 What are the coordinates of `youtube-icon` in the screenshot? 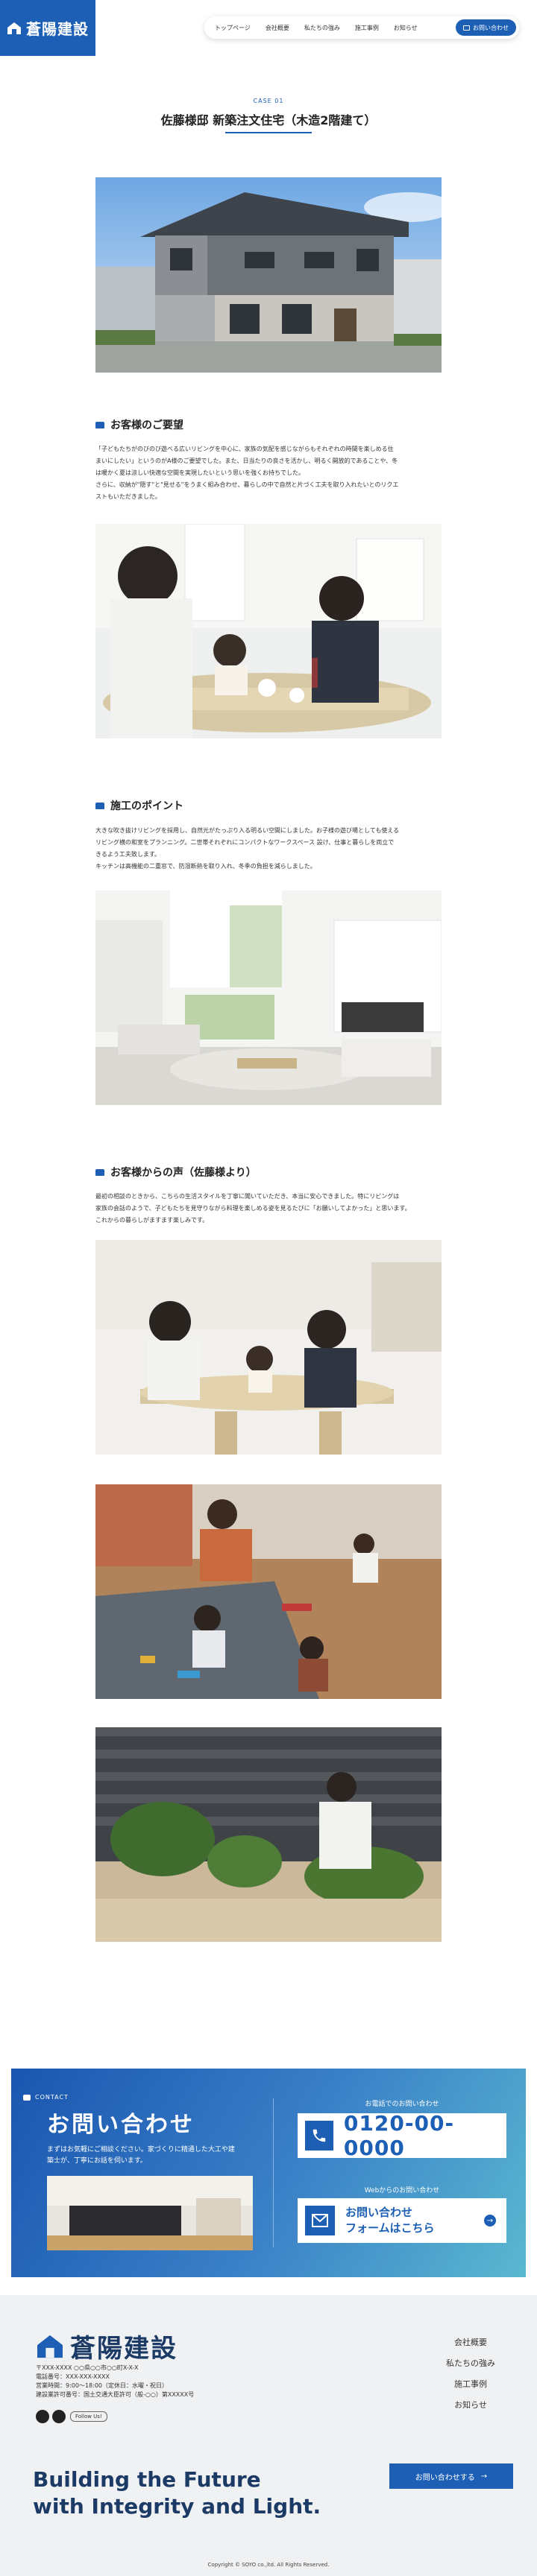 It's located at (42, 2416).